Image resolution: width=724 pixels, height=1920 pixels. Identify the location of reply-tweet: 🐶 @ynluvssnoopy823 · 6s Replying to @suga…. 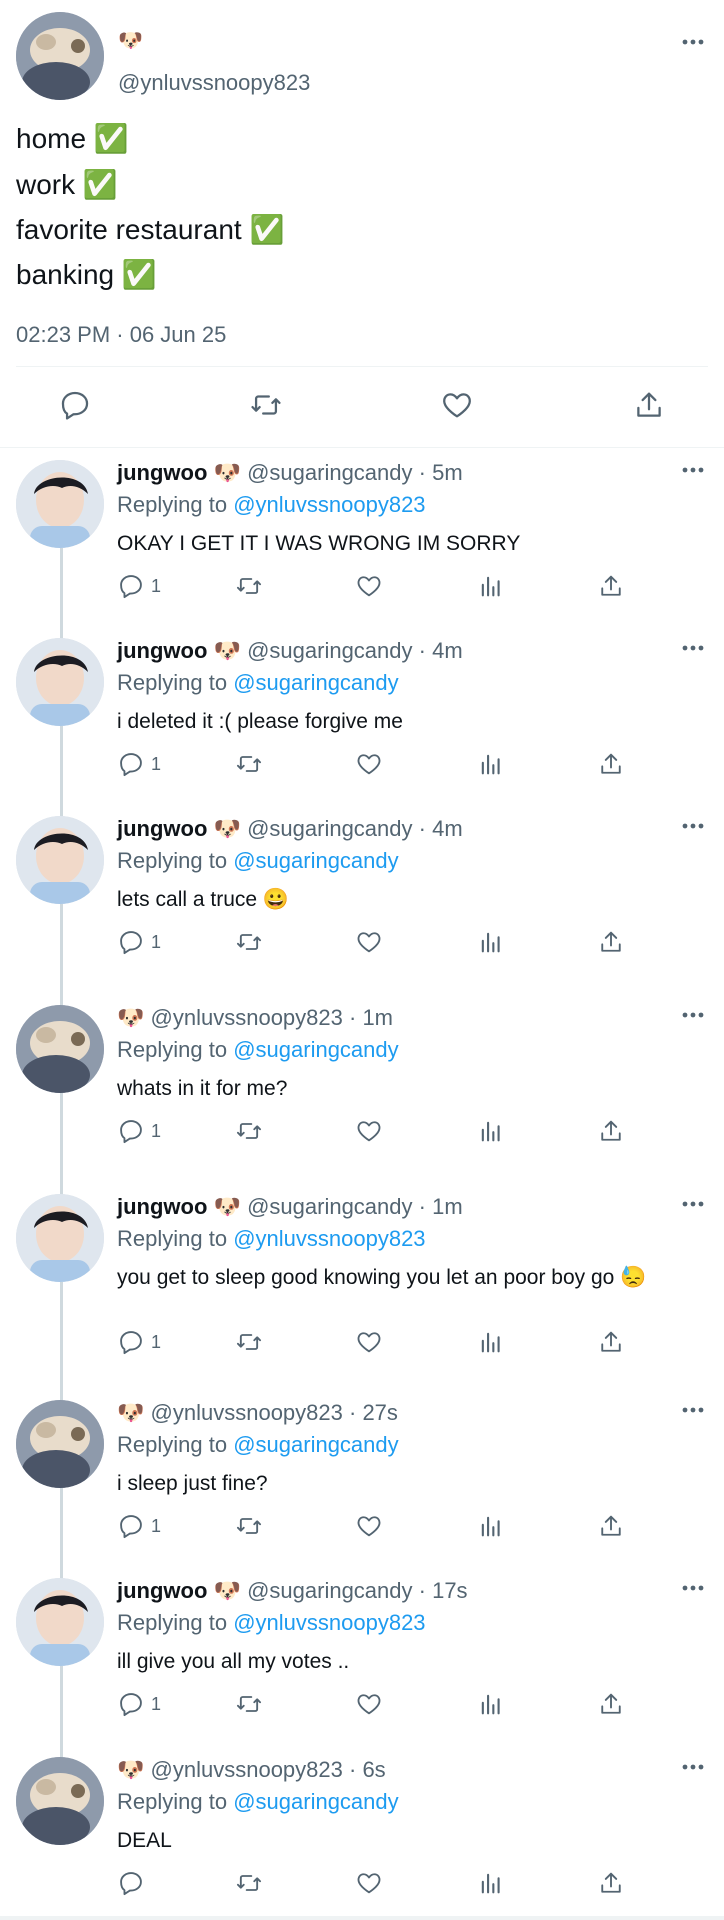
(362, 1833).